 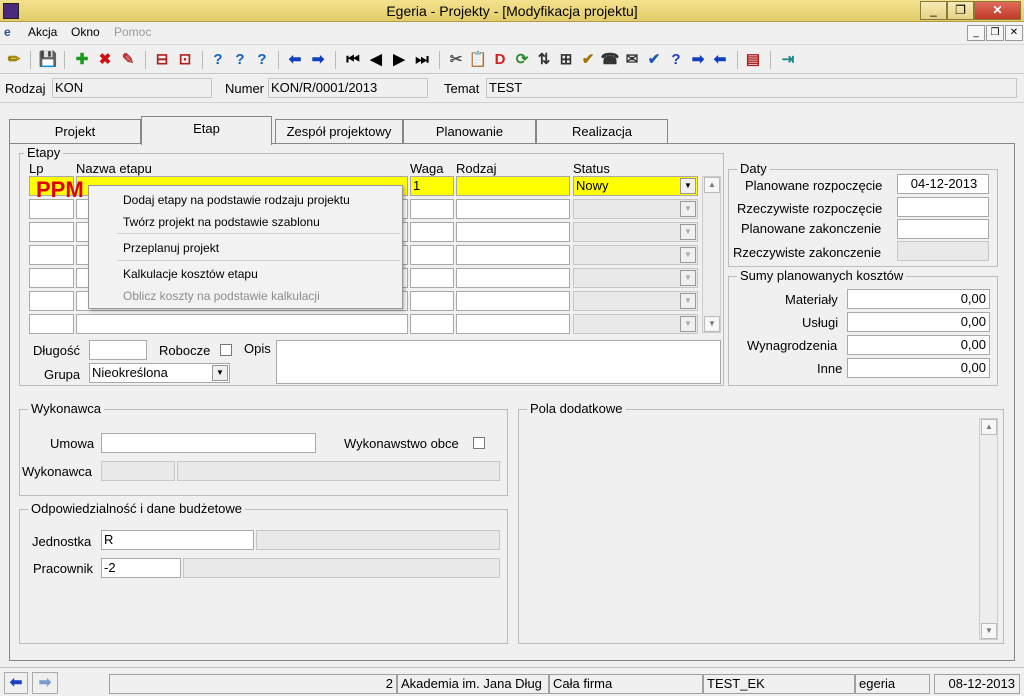 What do you see at coordinates (177, 540) in the screenshot?
I see `jednostka-field: R` at bounding box center [177, 540].